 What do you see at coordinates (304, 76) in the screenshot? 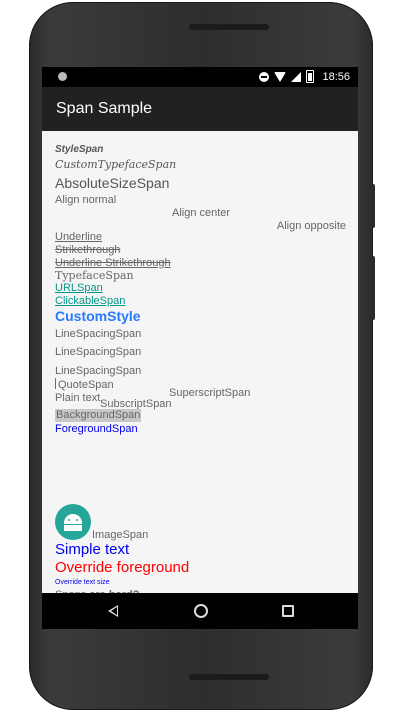
I see `status-icons: 18:56` at bounding box center [304, 76].